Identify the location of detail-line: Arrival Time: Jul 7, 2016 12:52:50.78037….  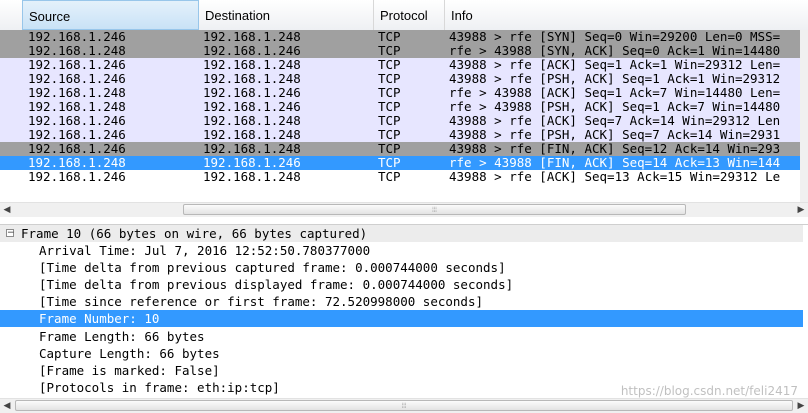
(401, 250).